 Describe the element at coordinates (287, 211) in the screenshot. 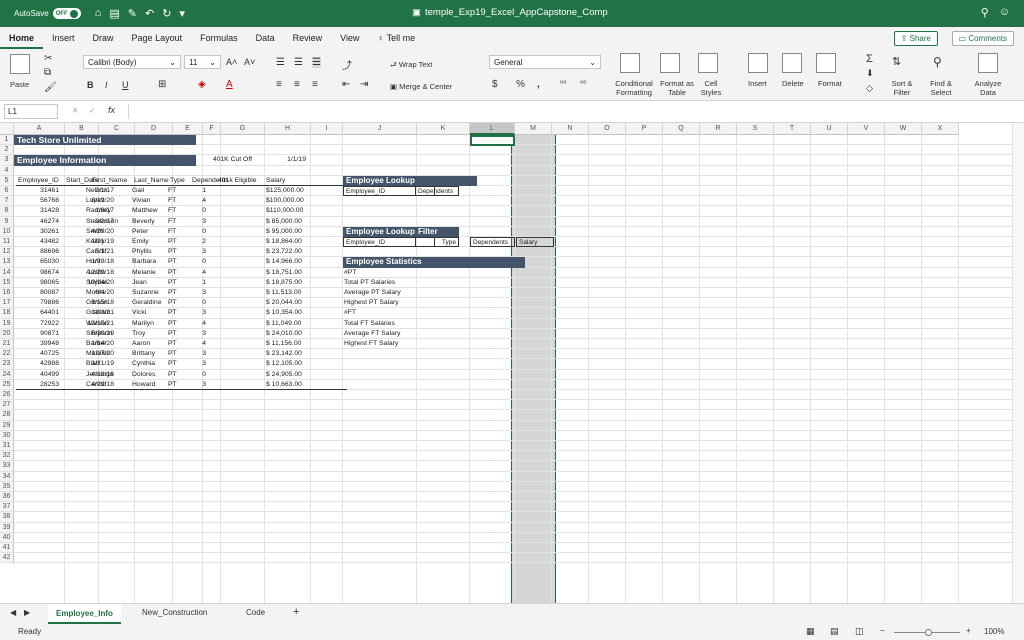

I see `salary-cell: $110,000.00` at that location.